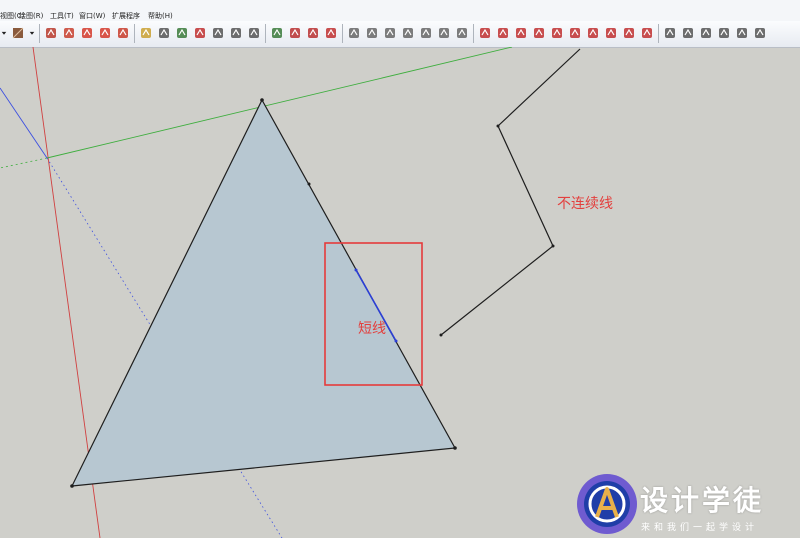 The width and height of the screenshot is (800, 538). What do you see at coordinates (51, 33) in the screenshot?
I see `push-pull-icon` at bounding box center [51, 33].